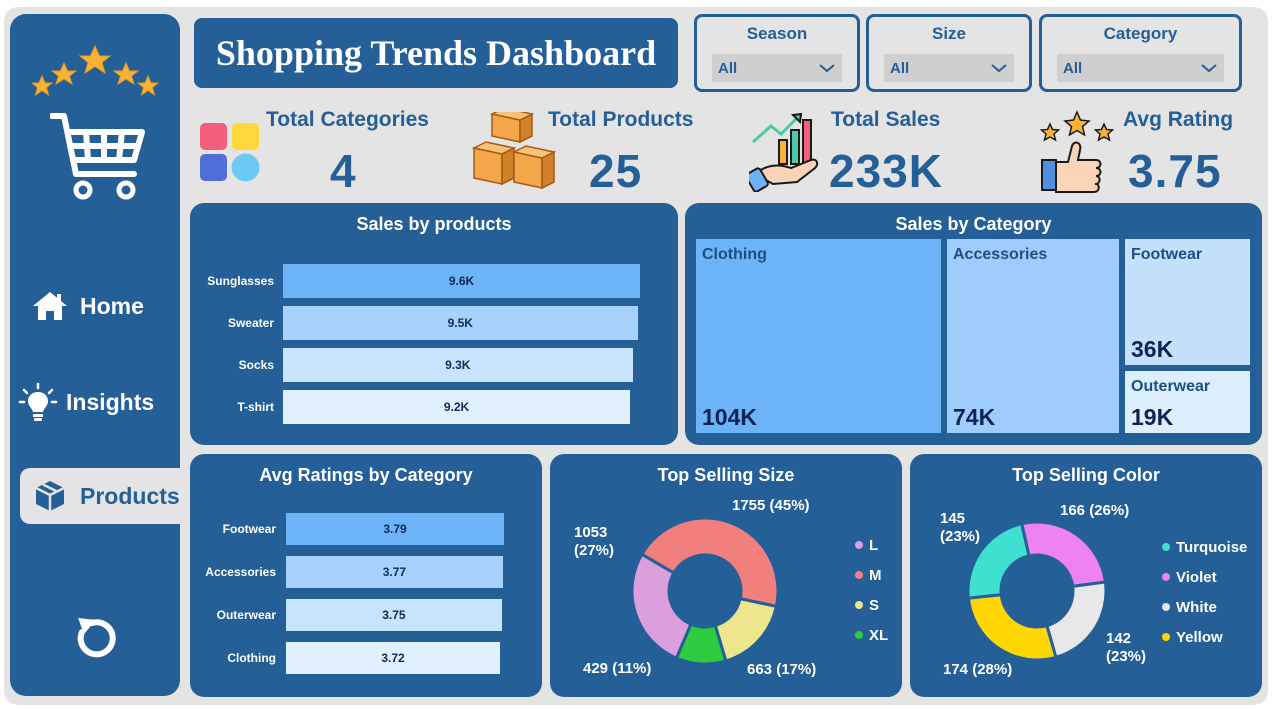 The height and width of the screenshot is (710, 1272). Describe the element at coordinates (1140, 68) in the screenshot. I see `category-dropdown: All` at that location.